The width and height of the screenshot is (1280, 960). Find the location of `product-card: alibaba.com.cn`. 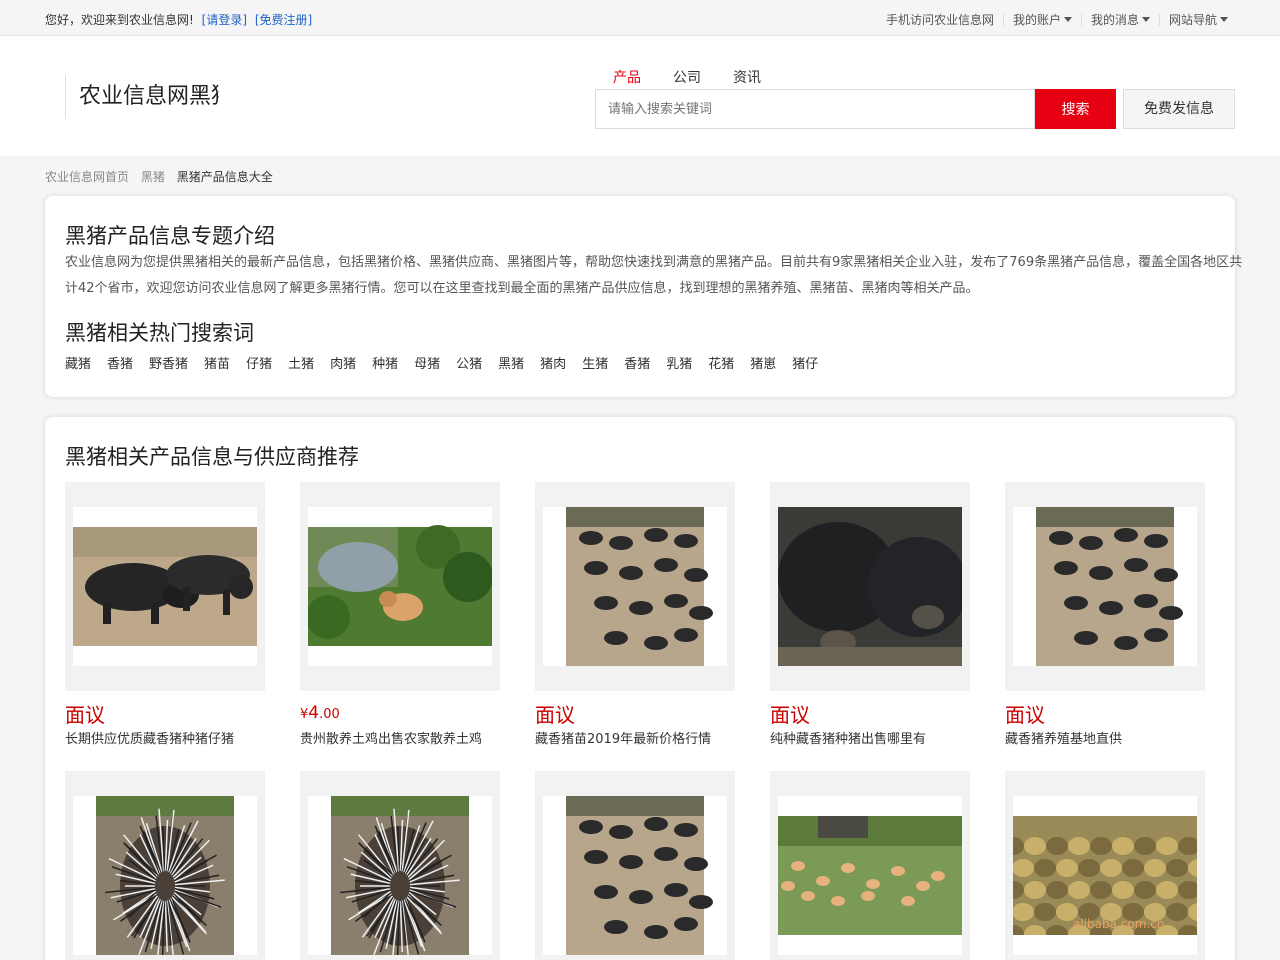

product-card: alibaba.com.cn is located at coordinates (1105, 865).